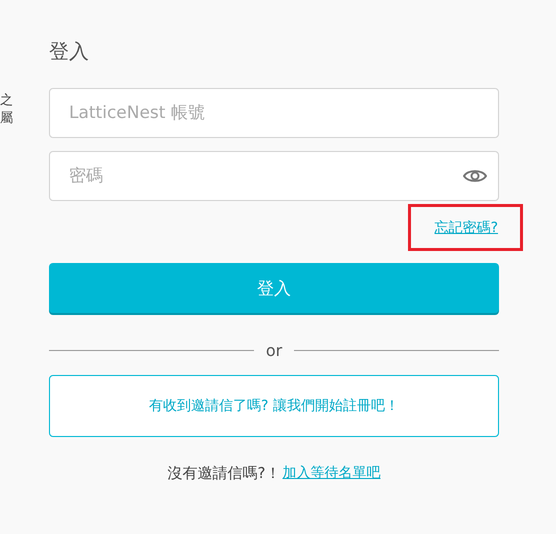 This screenshot has width=556, height=534. Describe the element at coordinates (6, 101) in the screenshot. I see `side-text: 之` at that location.